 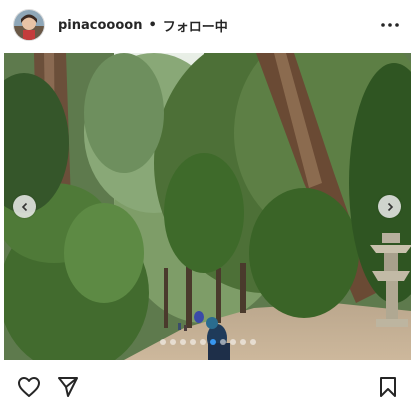 What do you see at coordinates (207, 342) in the screenshot?
I see `carousel-dots` at bounding box center [207, 342].